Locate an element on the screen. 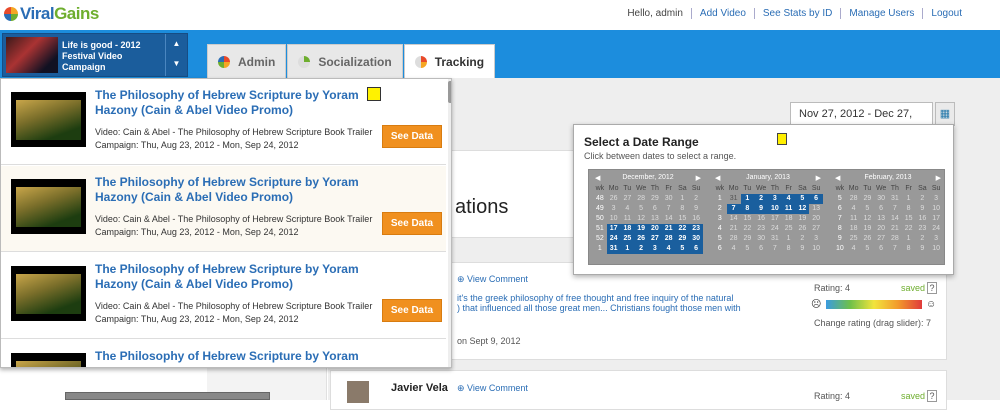  prev-month-icon: ◀ is located at coordinates (597, 178).